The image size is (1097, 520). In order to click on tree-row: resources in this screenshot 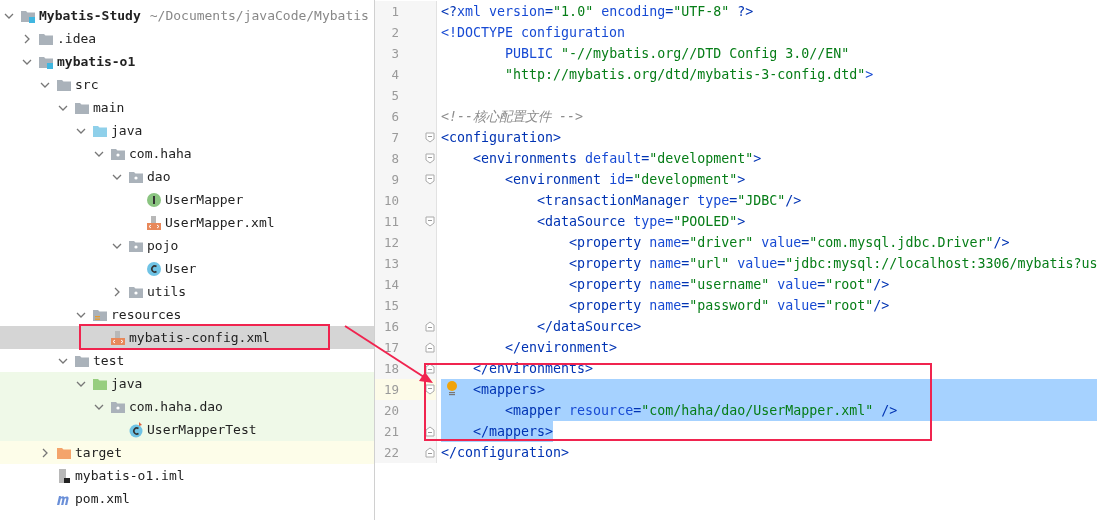, I will do `click(187, 314)`.